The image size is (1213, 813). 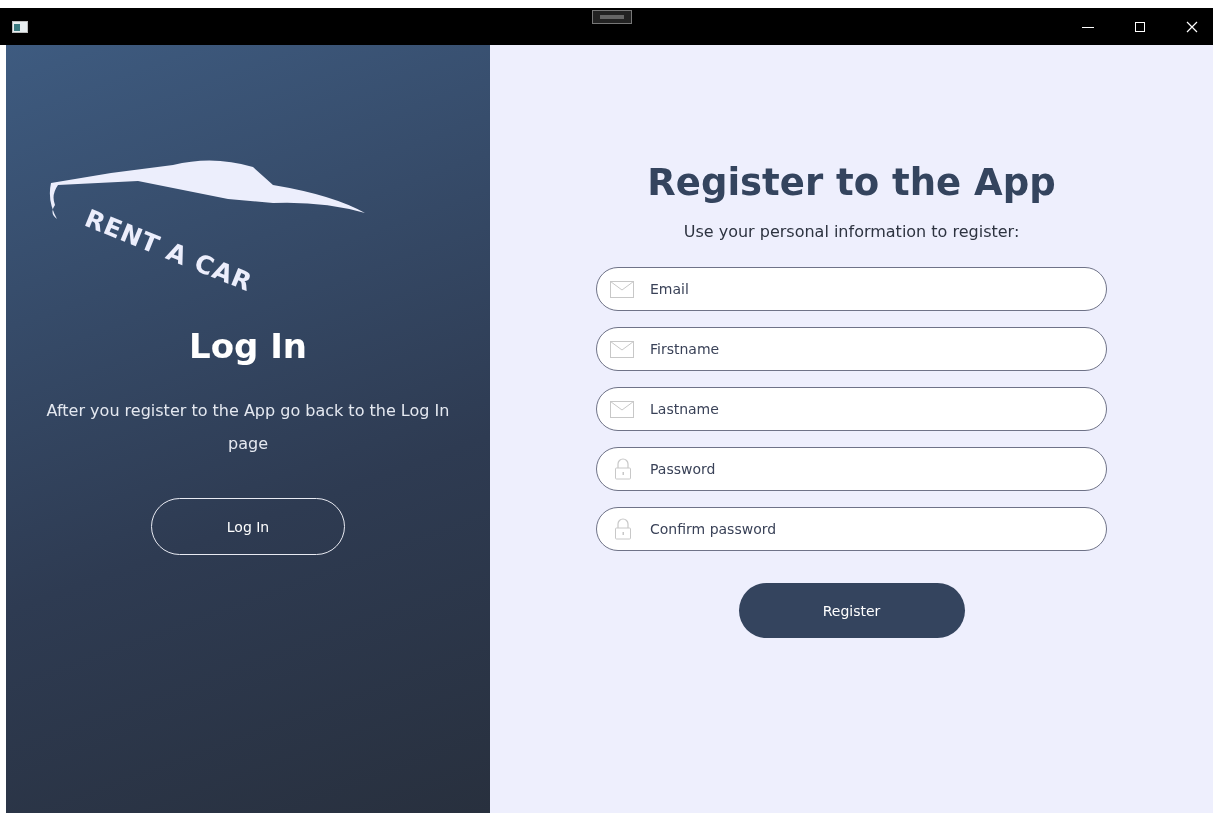 I want to click on register-subtitle: Use your personal information to register:, so click(x=851, y=231).